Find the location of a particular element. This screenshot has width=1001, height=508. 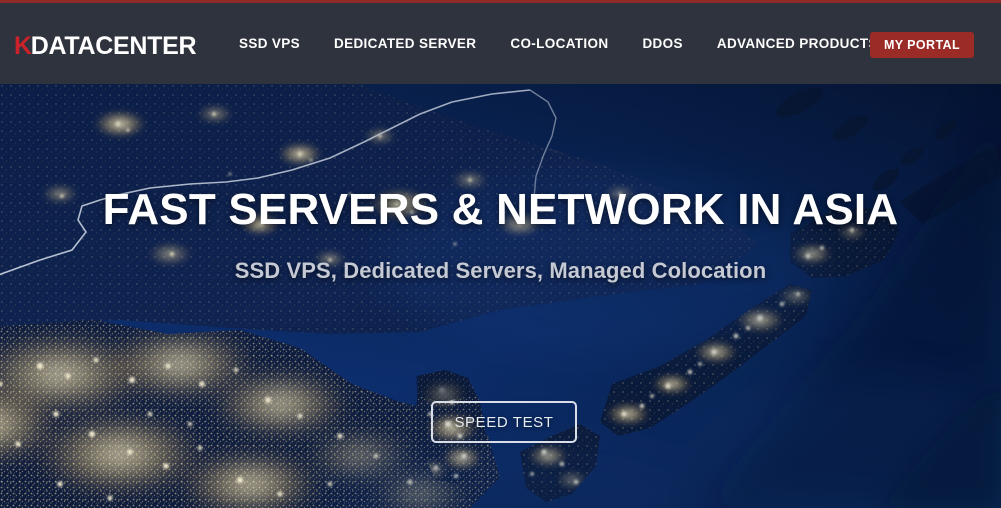

nav-item-dedicated-server: DEDICATED SERVER is located at coordinates (405, 43).